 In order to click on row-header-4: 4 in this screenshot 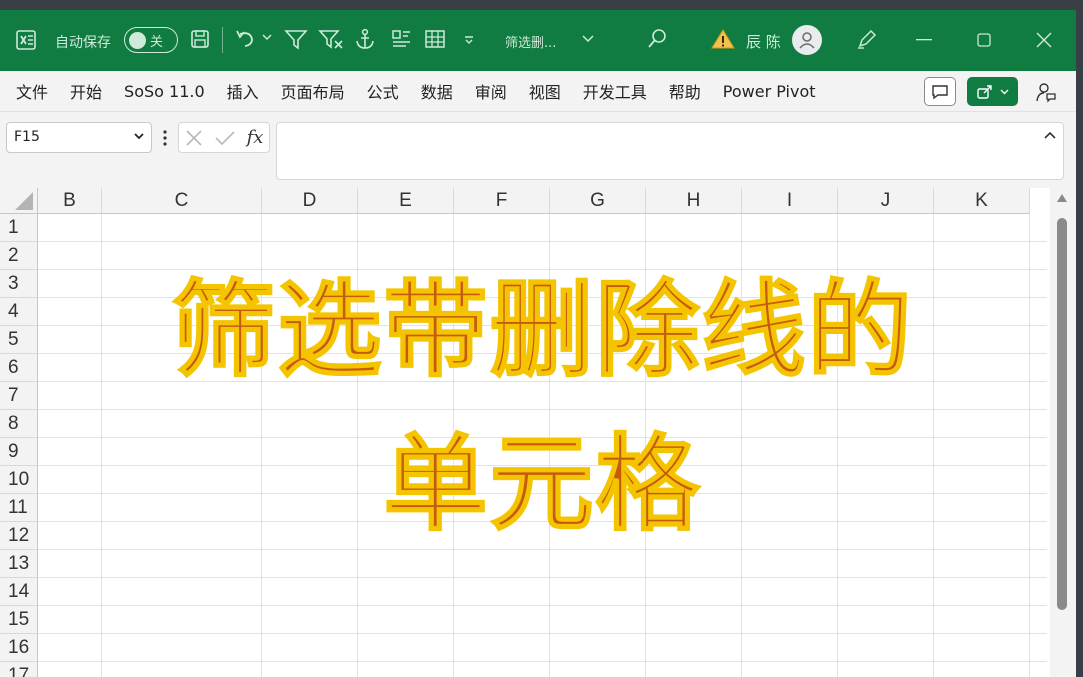, I will do `click(19, 312)`.